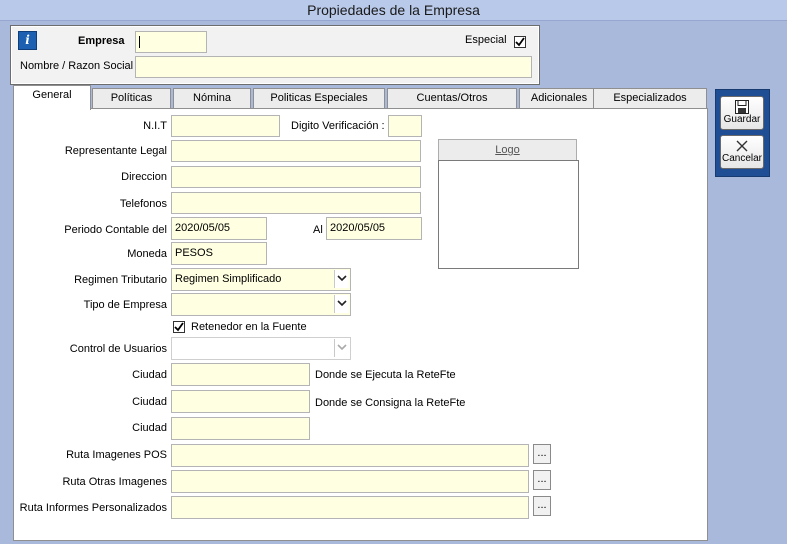 The width and height of the screenshot is (787, 544). What do you see at coordinates (219, 228) in the screenshot?
I see `periodo-desde-input: 2020/05/05` at bounding box center [219, 228].